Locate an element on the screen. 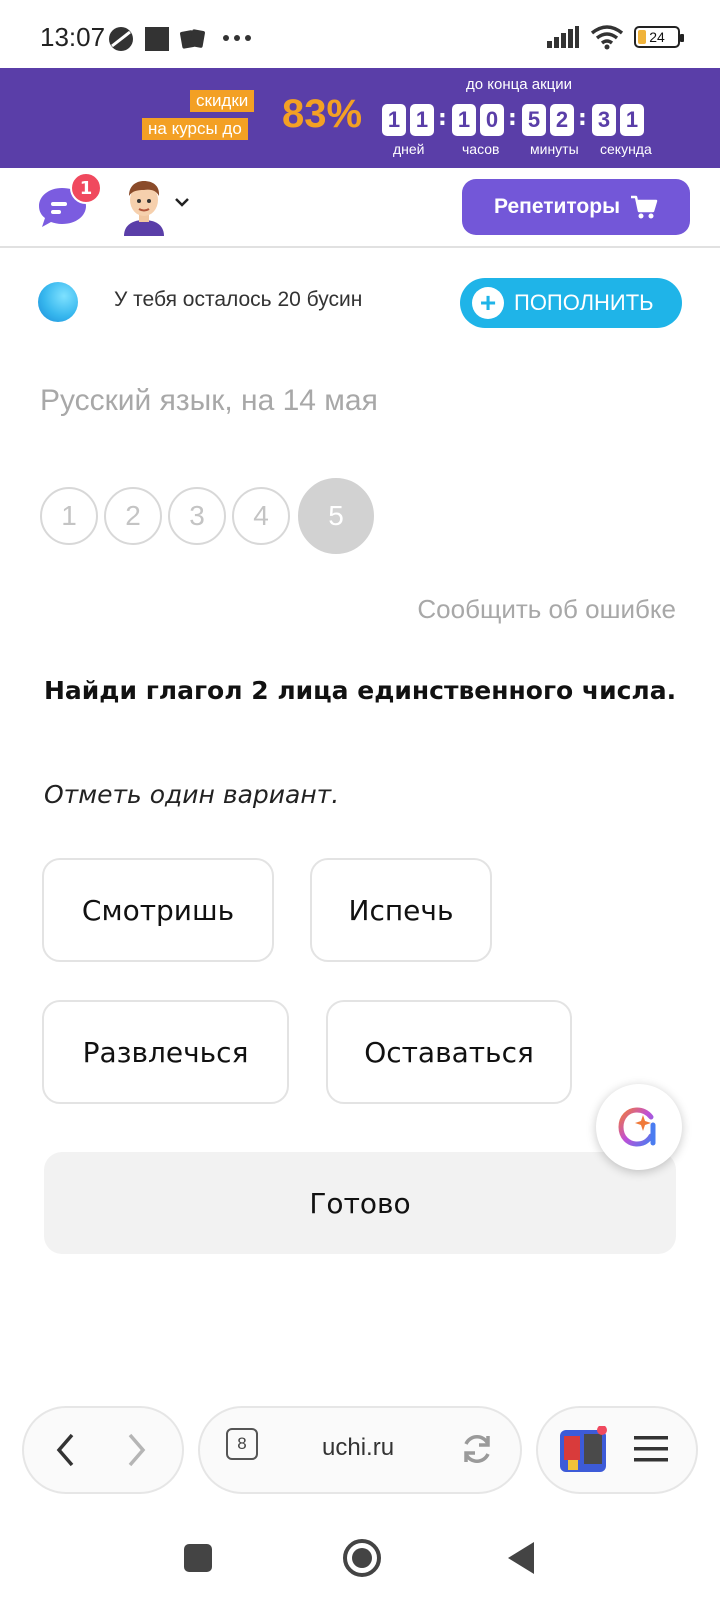 Image resolution: width=720 pixels, height=1600 pixels. ai-assistant-icon is located at coordinates (637, 1127).